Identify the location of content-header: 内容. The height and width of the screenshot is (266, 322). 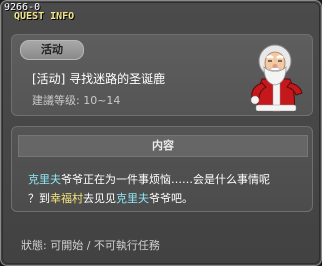
(163, 146).